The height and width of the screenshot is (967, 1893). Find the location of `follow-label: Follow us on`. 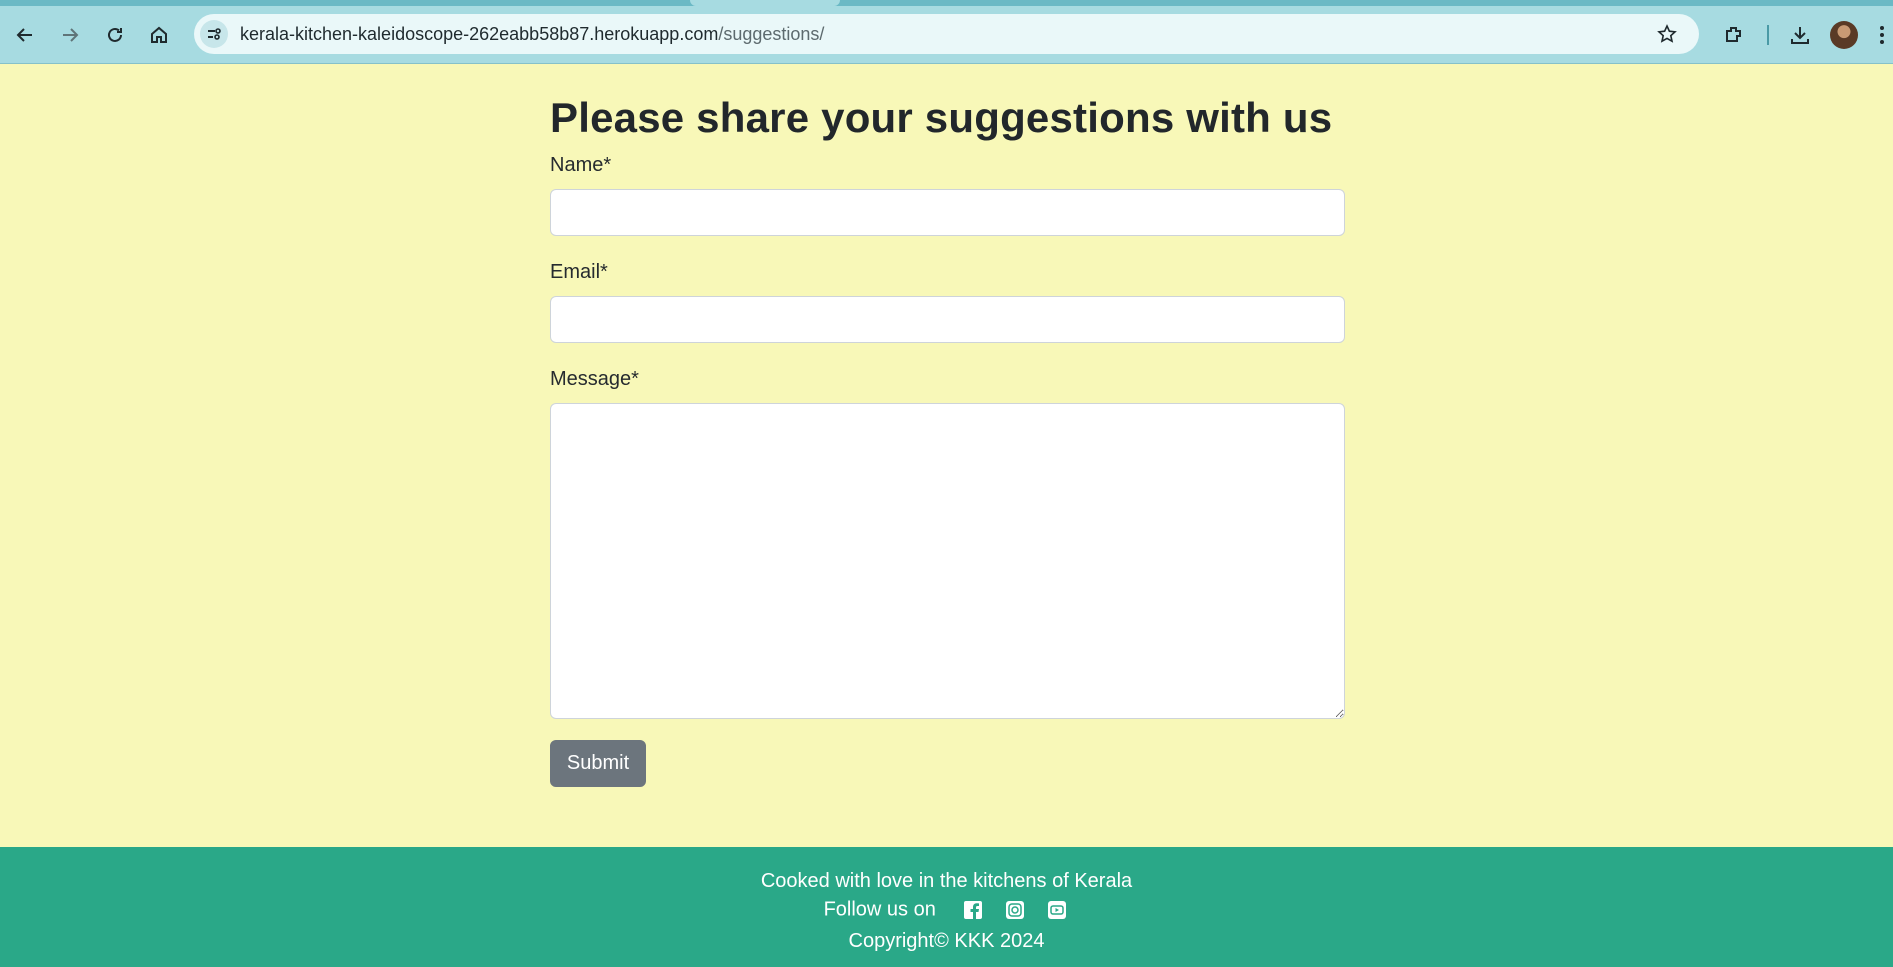

follow-label: Follow us on is located at coordinates (879, 909).